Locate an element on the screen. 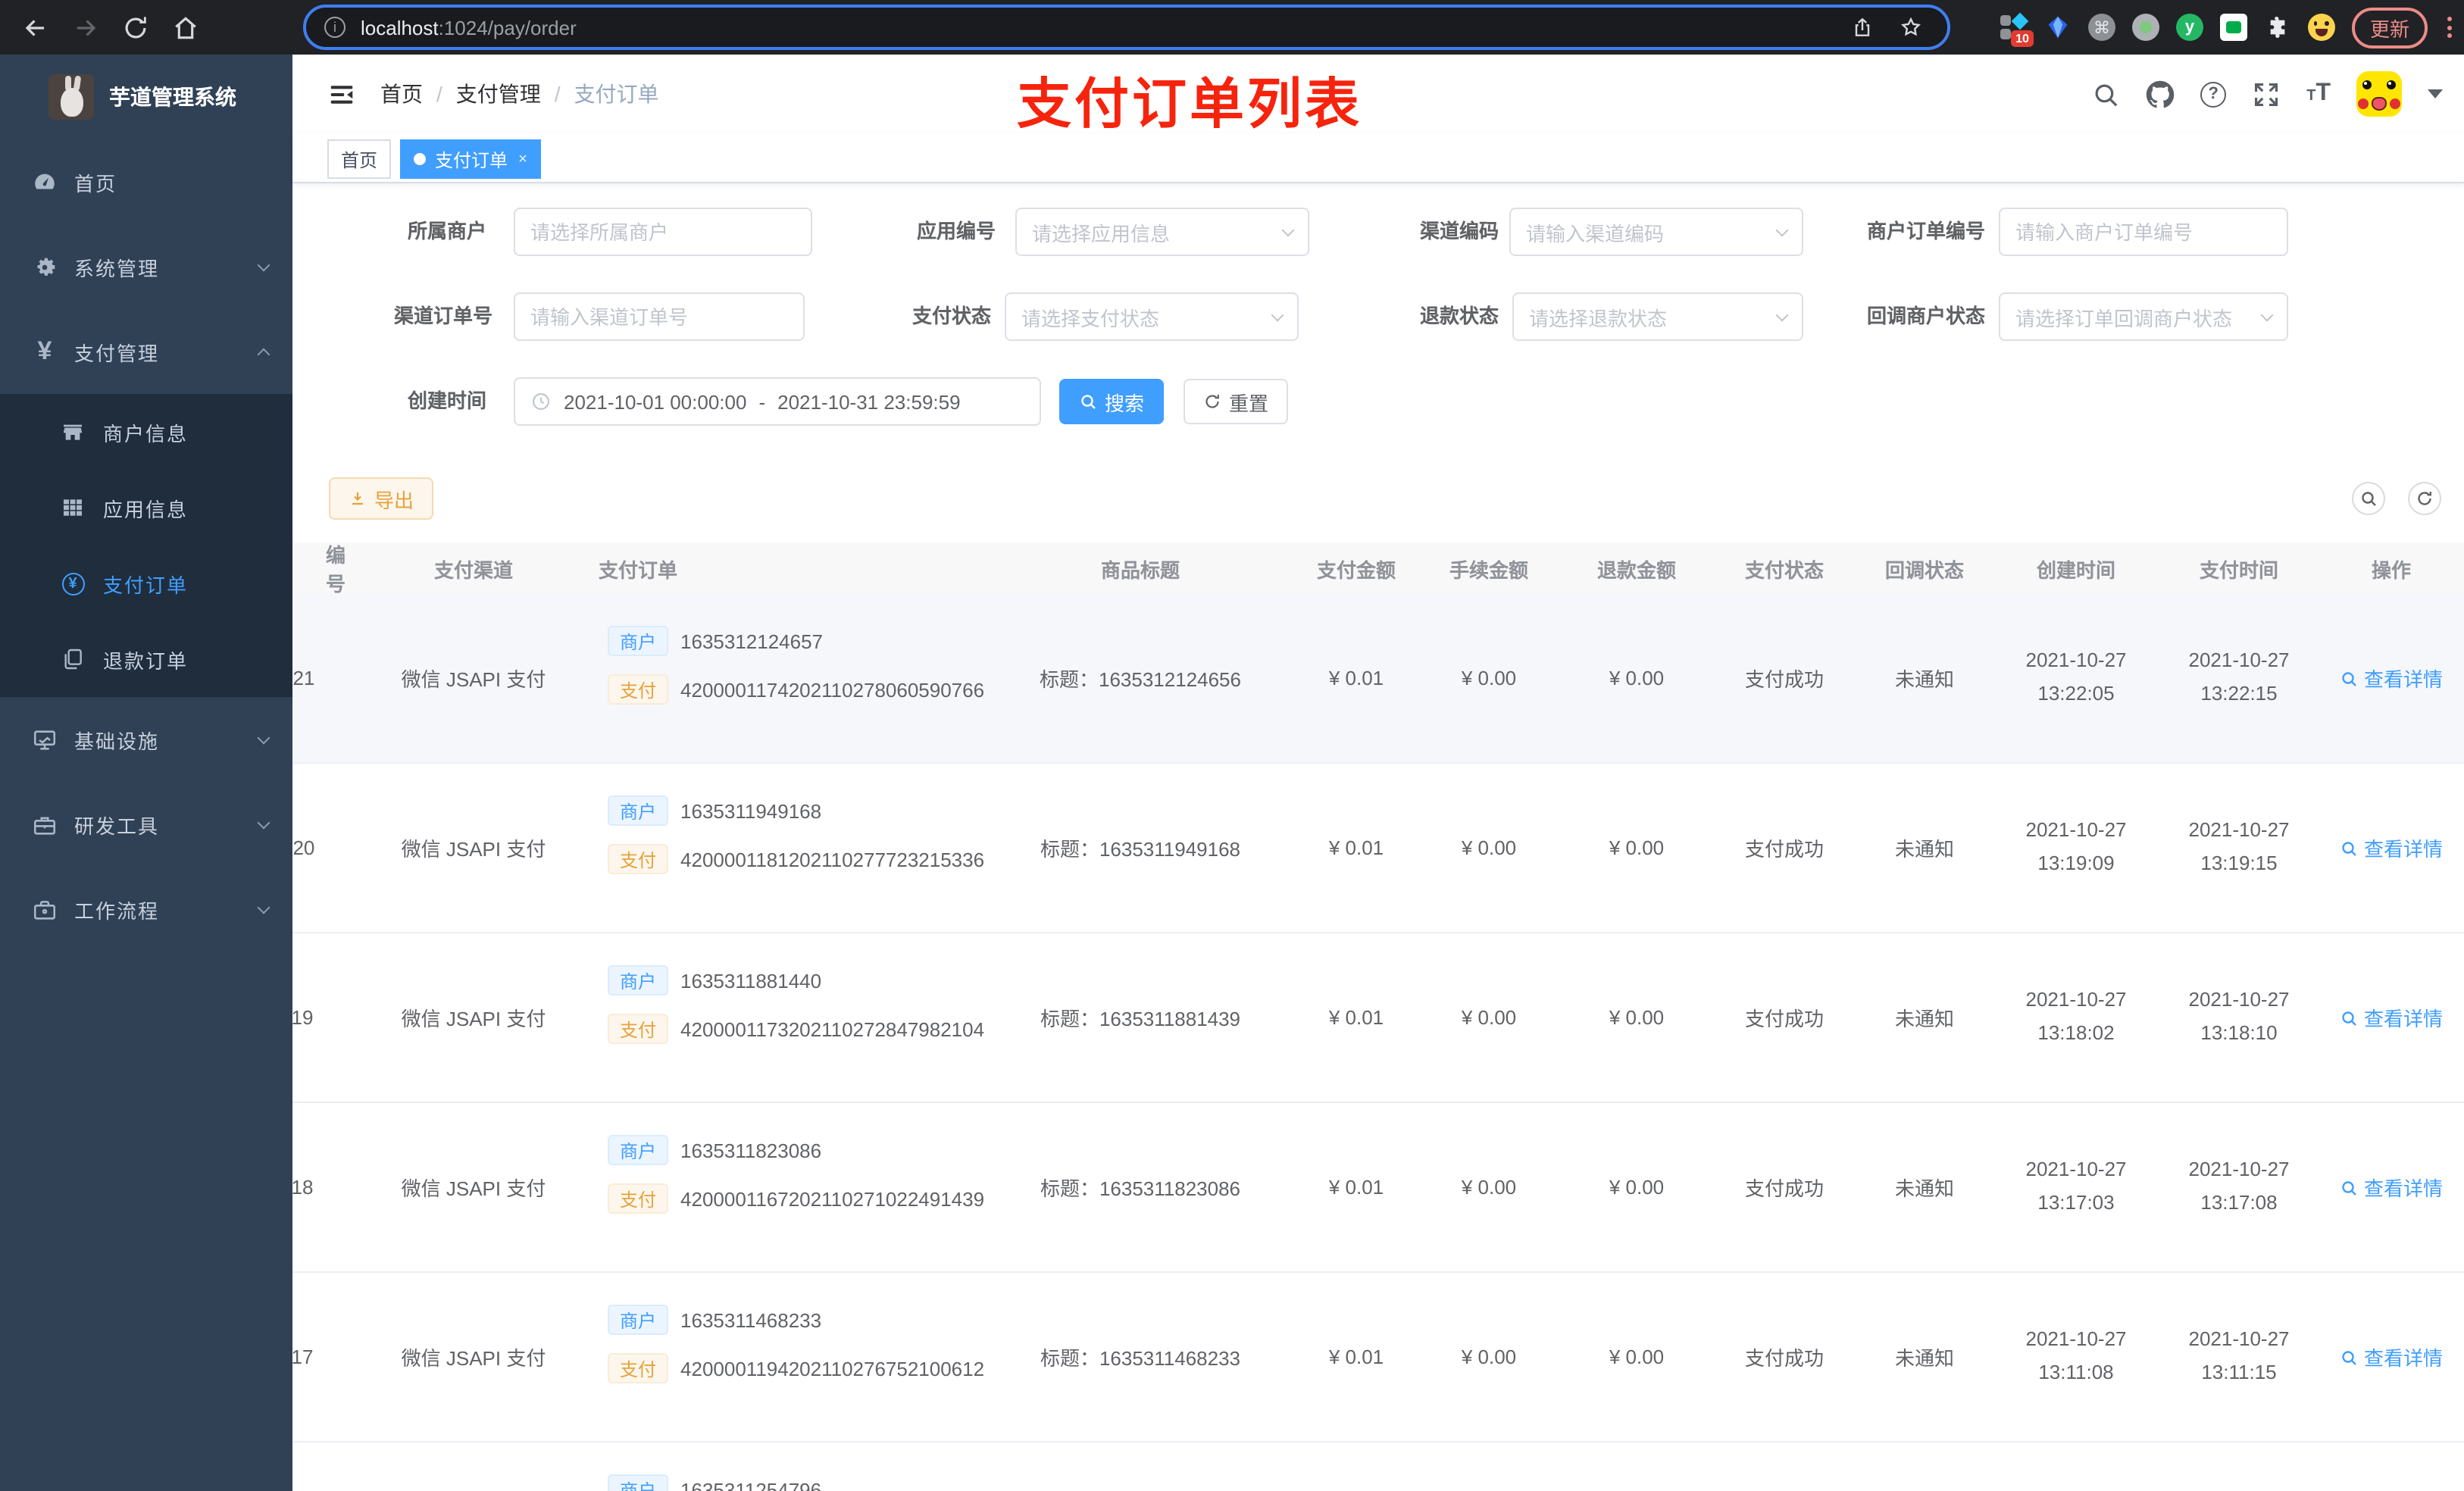  help-icon: ? is located at coordinates (2213, 94).